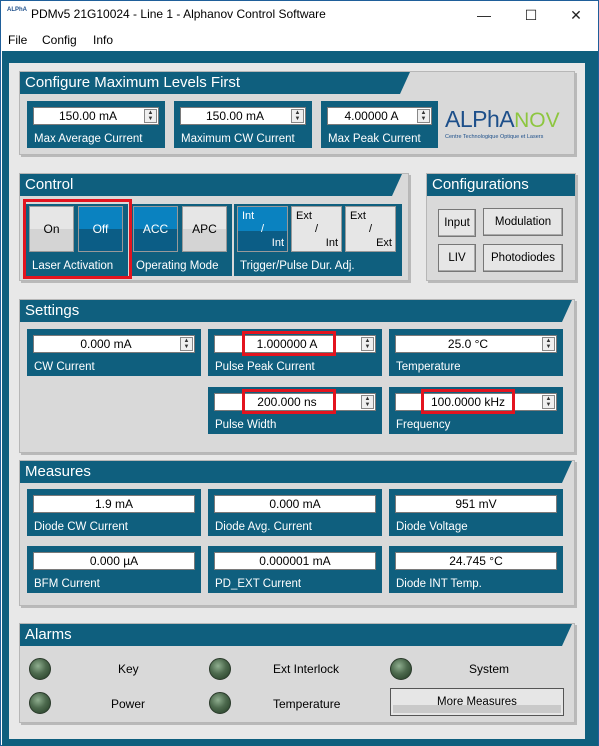 Image resolution: width=599 pixels, height=746 pixels. Describe the element at coordinates (100, 229) in the screenshot. I see `laser-off-label: Off` at that location.